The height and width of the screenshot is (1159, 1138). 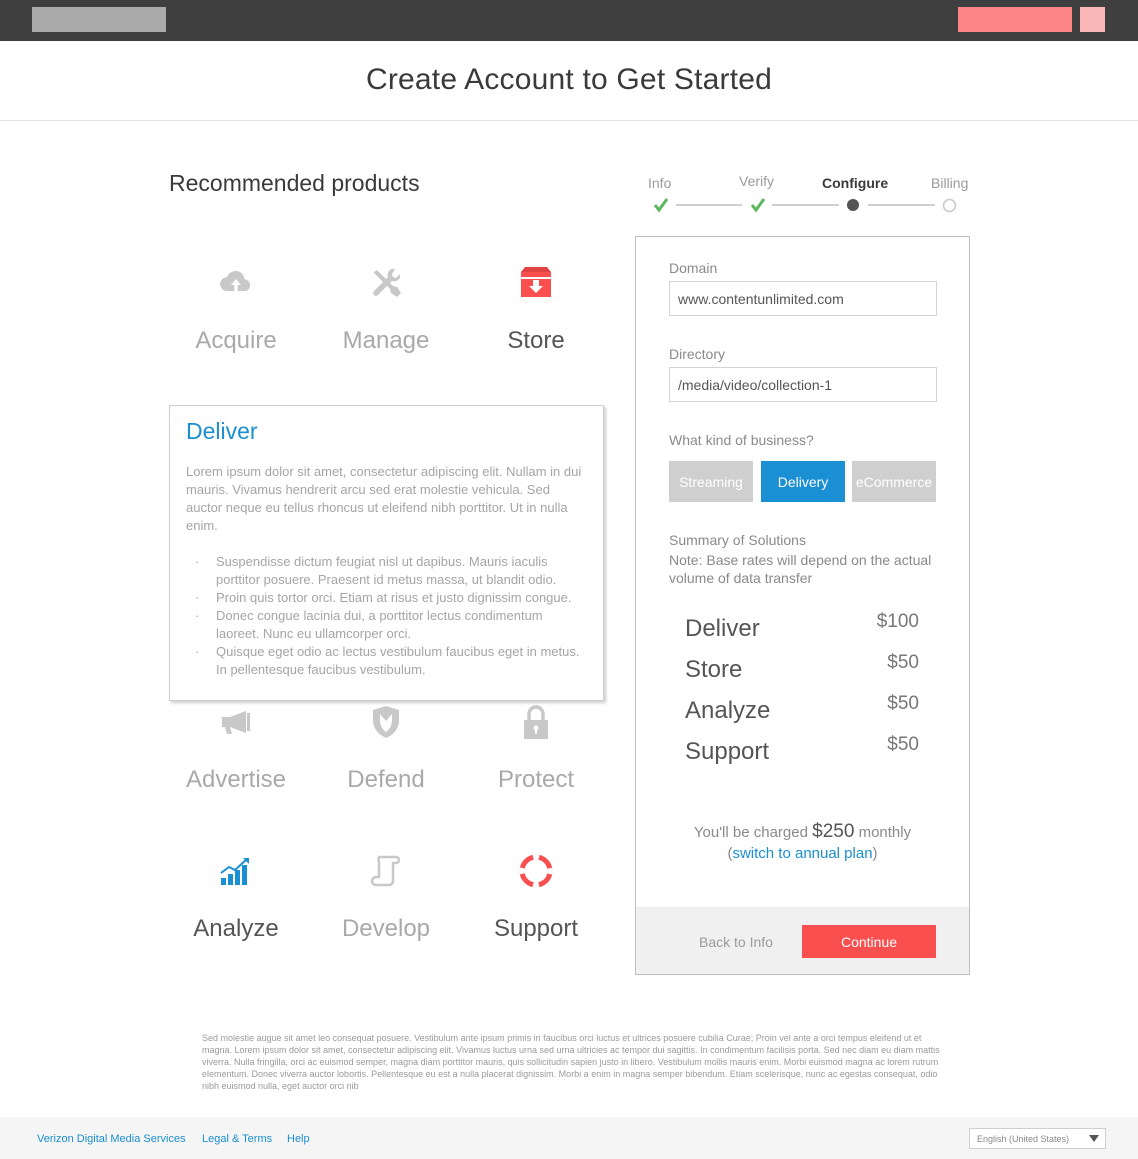 I want to click on business-delivery-button: Delivery, so click(x=803, y=481).